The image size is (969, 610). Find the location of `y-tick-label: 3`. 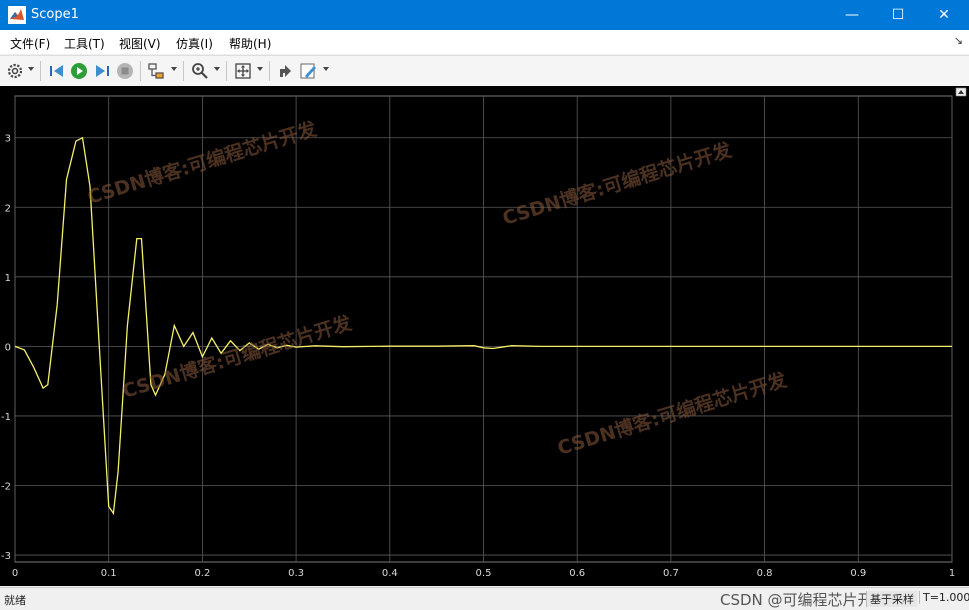

y-tick-label: 3 is located at coordinates (8, 139).